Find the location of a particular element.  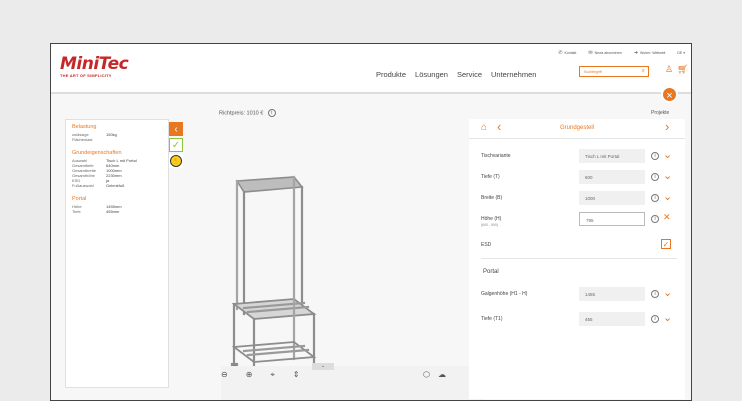

list-item: Fußauswahl Gelenkfuß is located at coordinates (120, 185).